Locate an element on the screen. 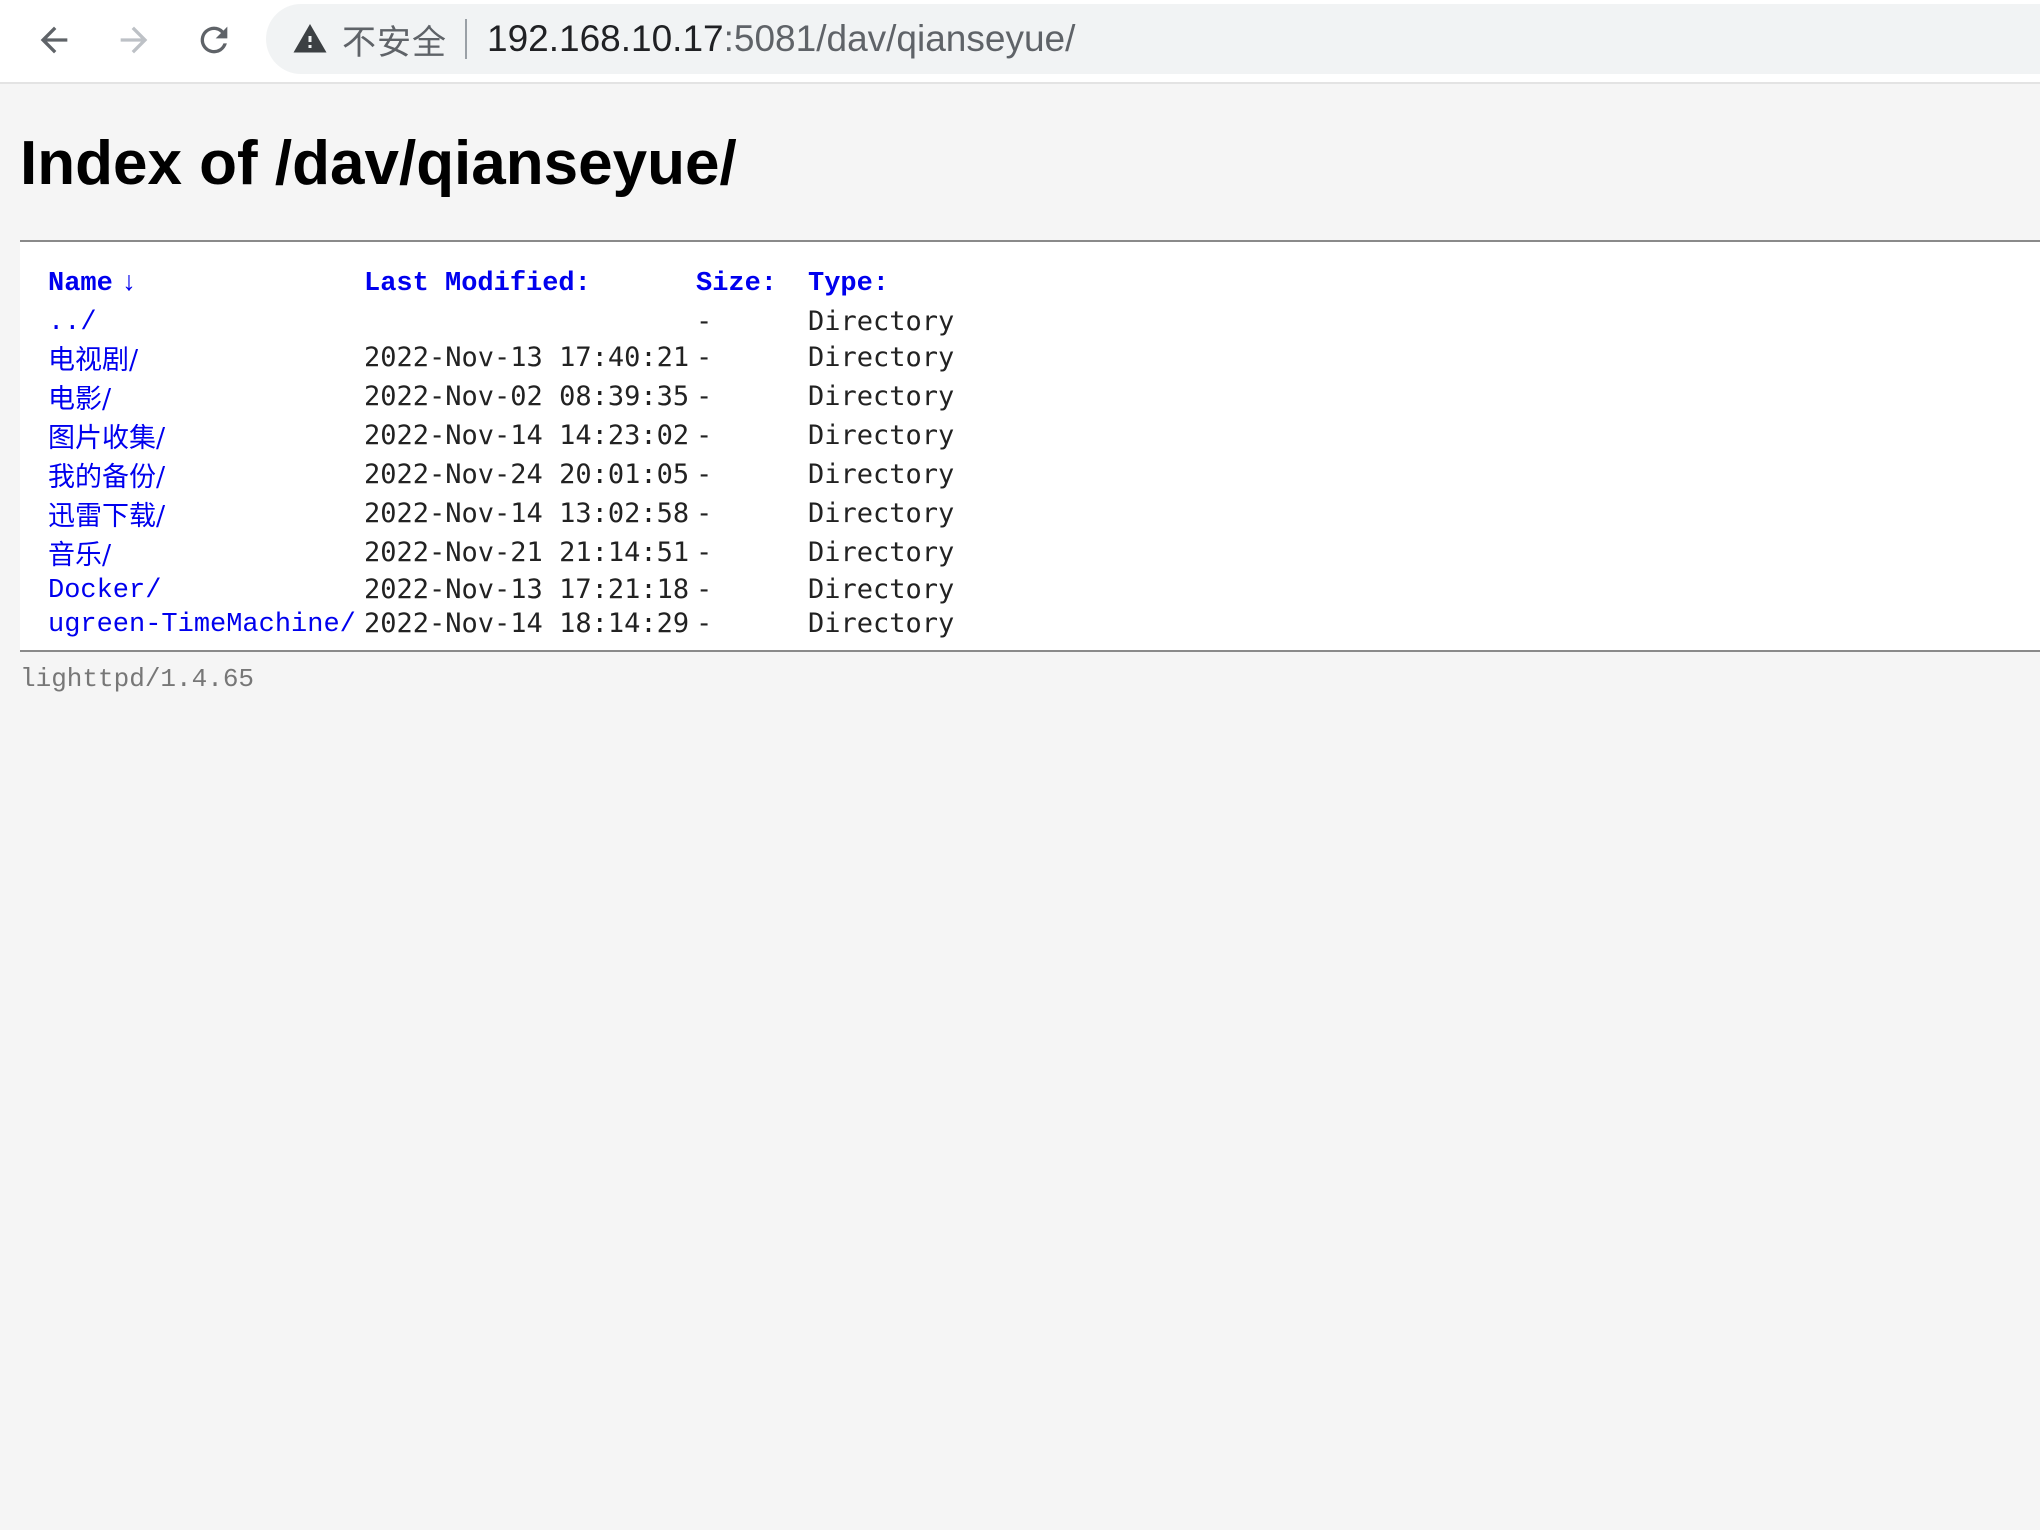 This screenshot has width=2040, height=1530. forward-button is located at coordinates (134, 40).